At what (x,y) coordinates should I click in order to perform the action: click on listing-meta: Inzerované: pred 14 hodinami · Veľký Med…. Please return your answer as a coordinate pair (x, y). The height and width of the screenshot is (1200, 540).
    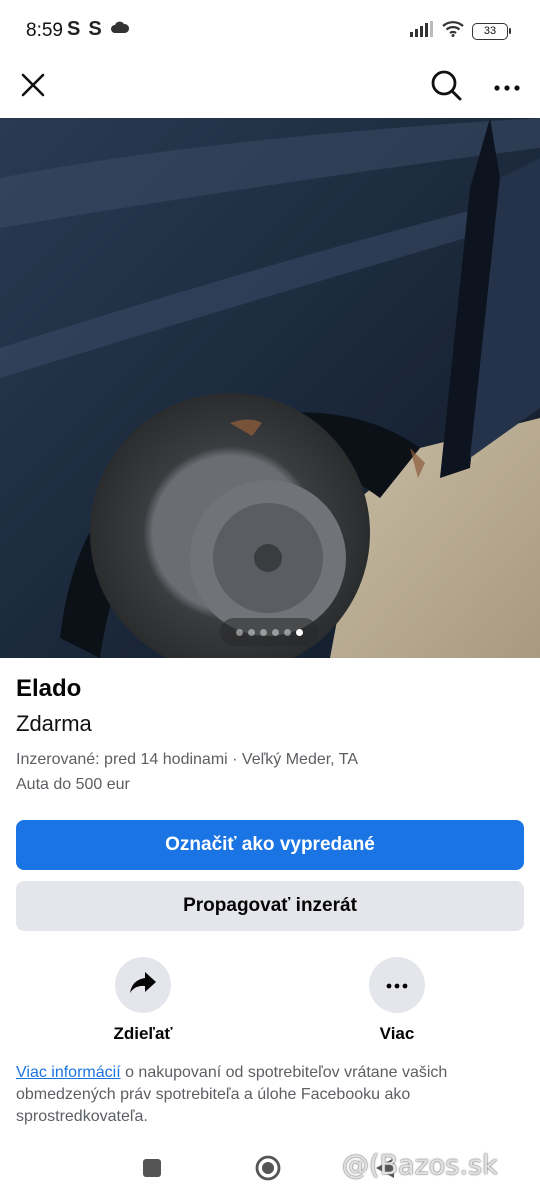
    Looking at the image, I should click on (187, 759).